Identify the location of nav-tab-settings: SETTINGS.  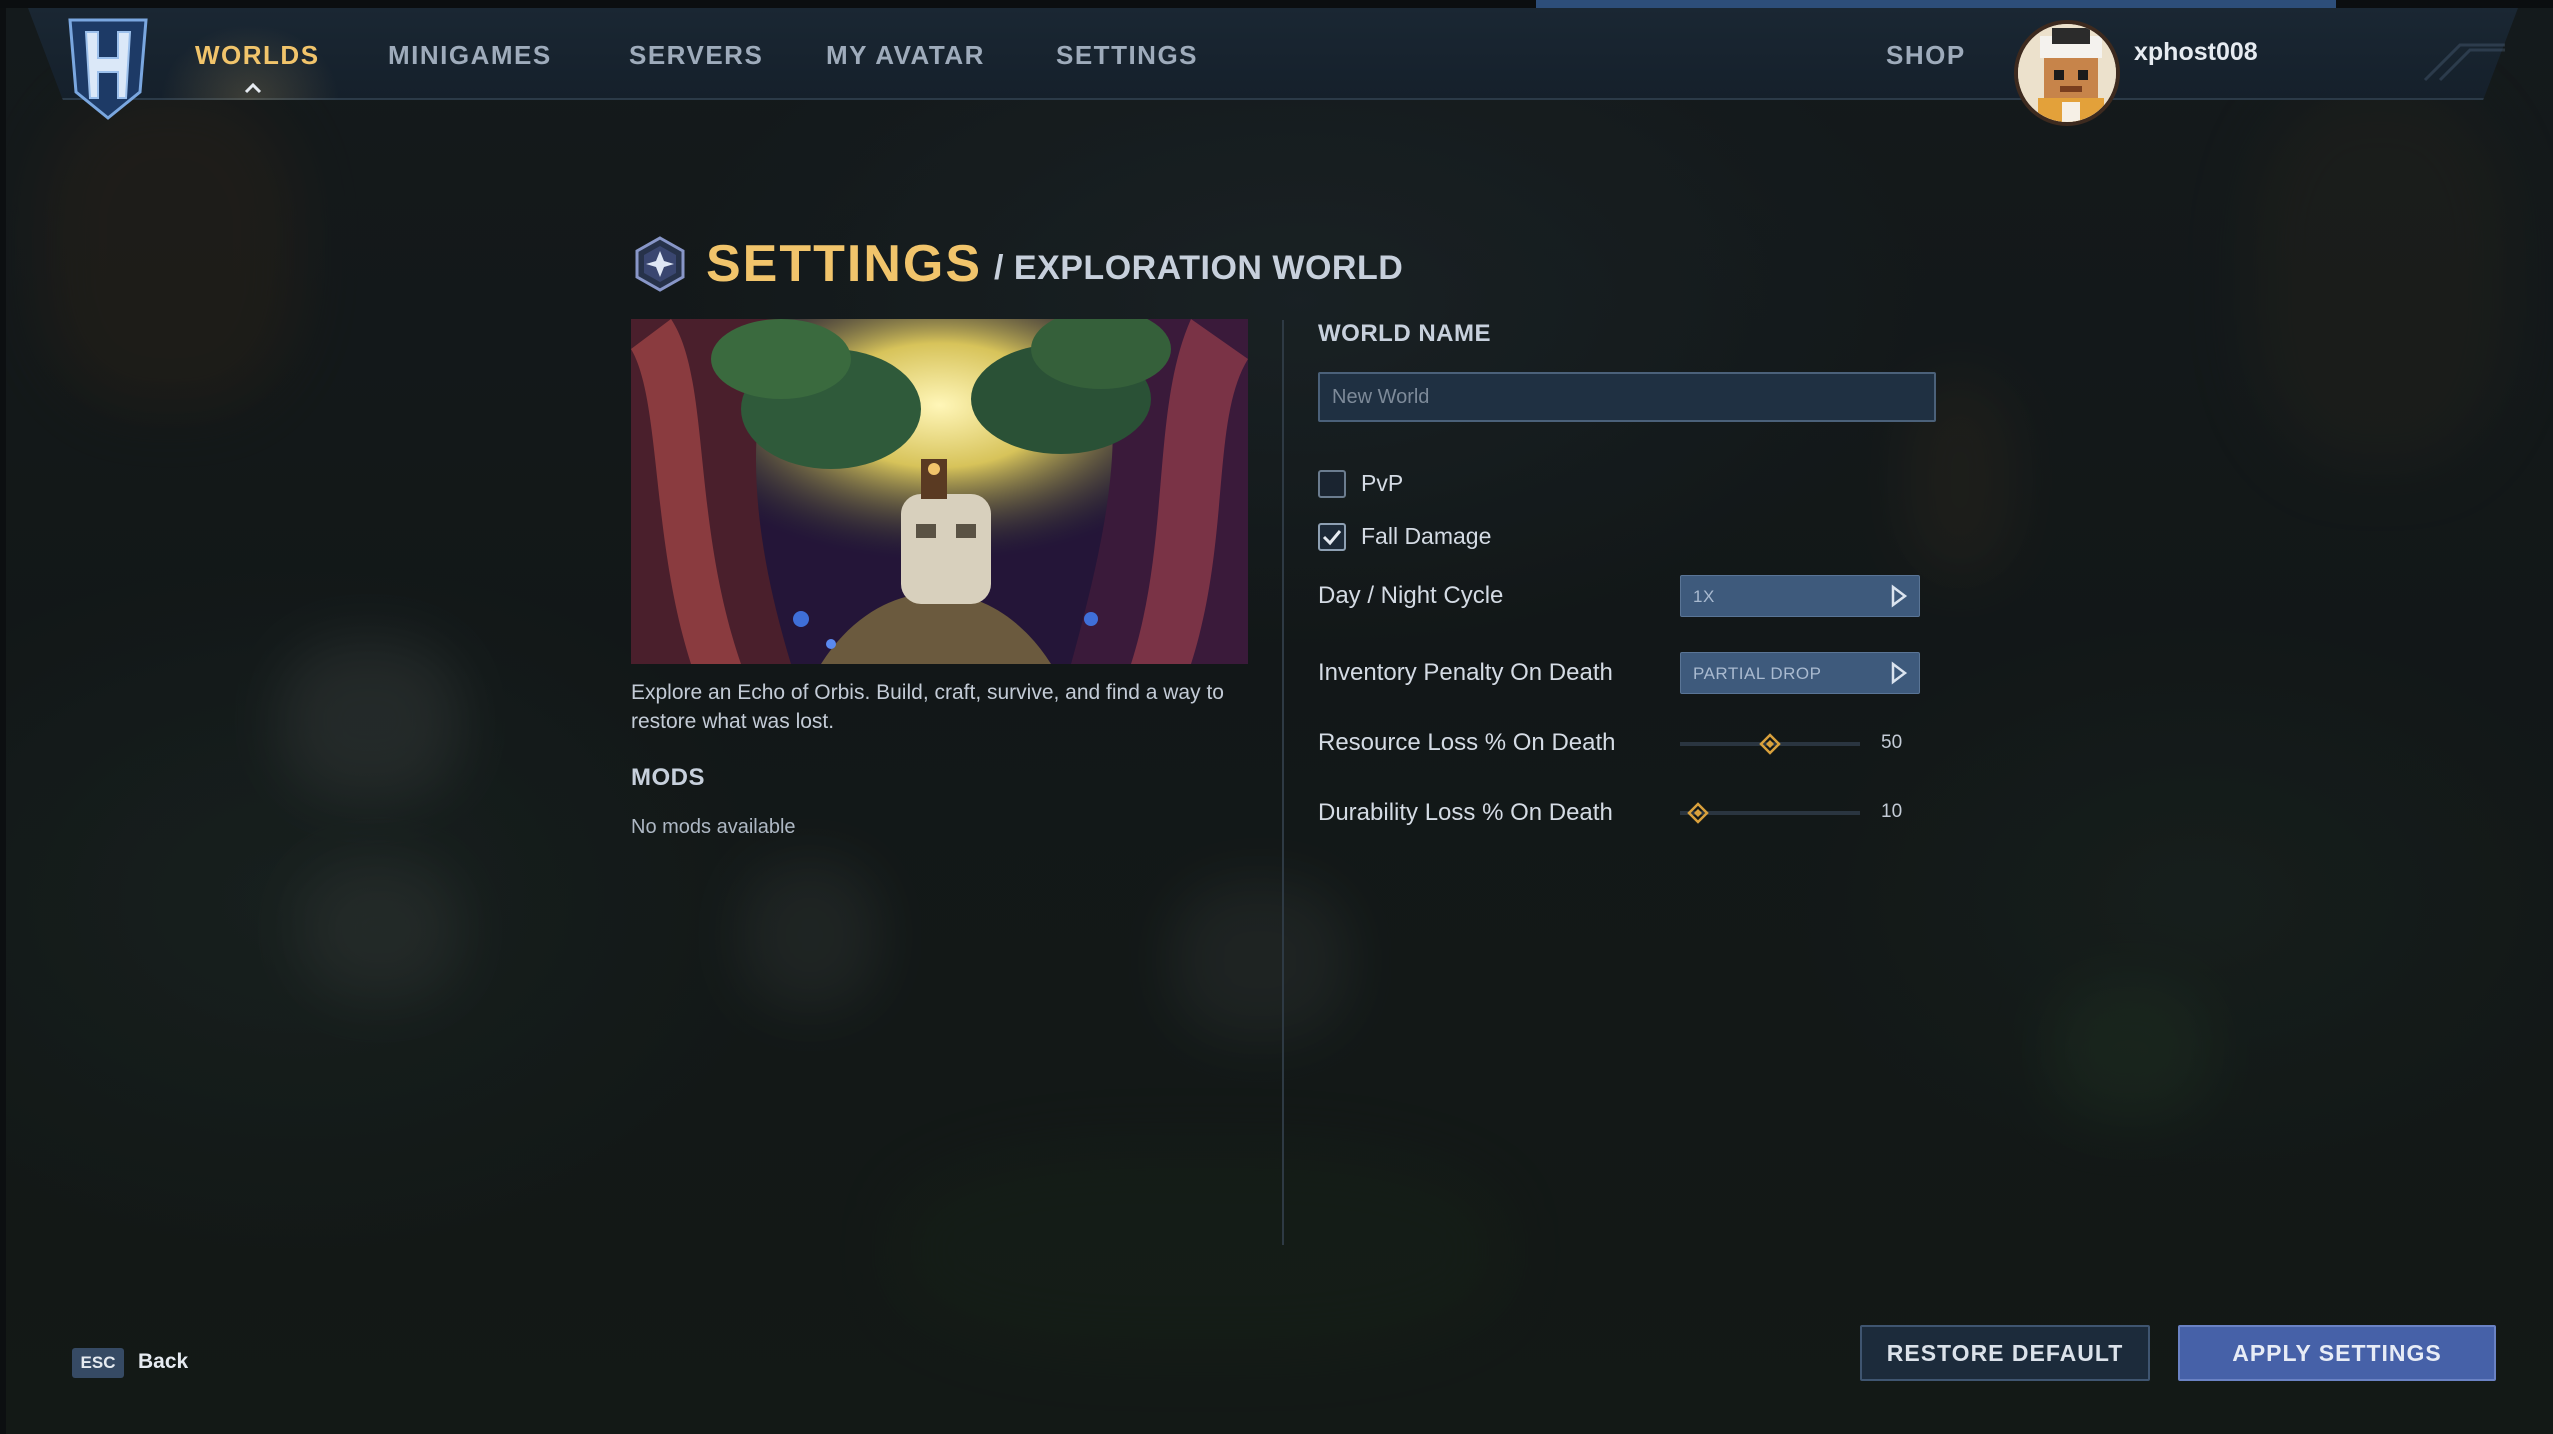
(1127, 55).